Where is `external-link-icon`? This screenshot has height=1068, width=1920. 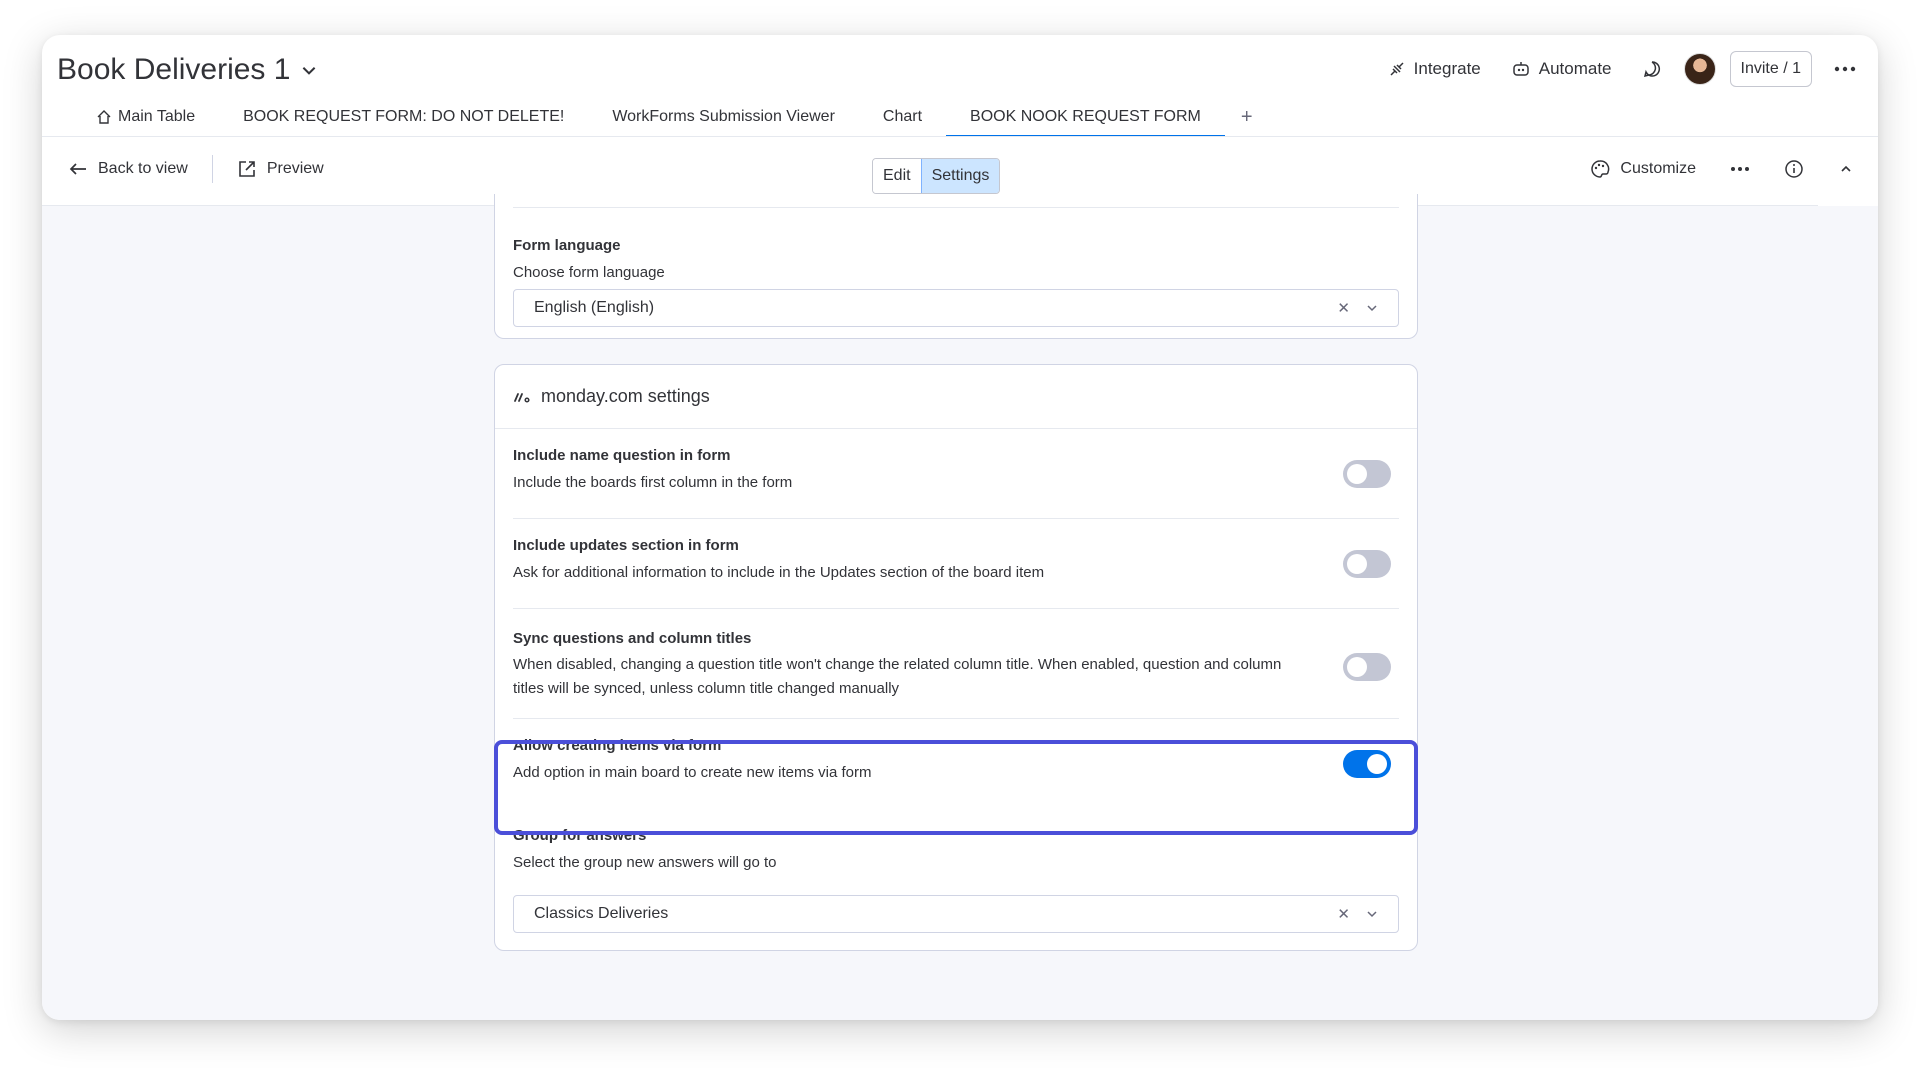
external-link-icon is located at coordinates (247, 169).